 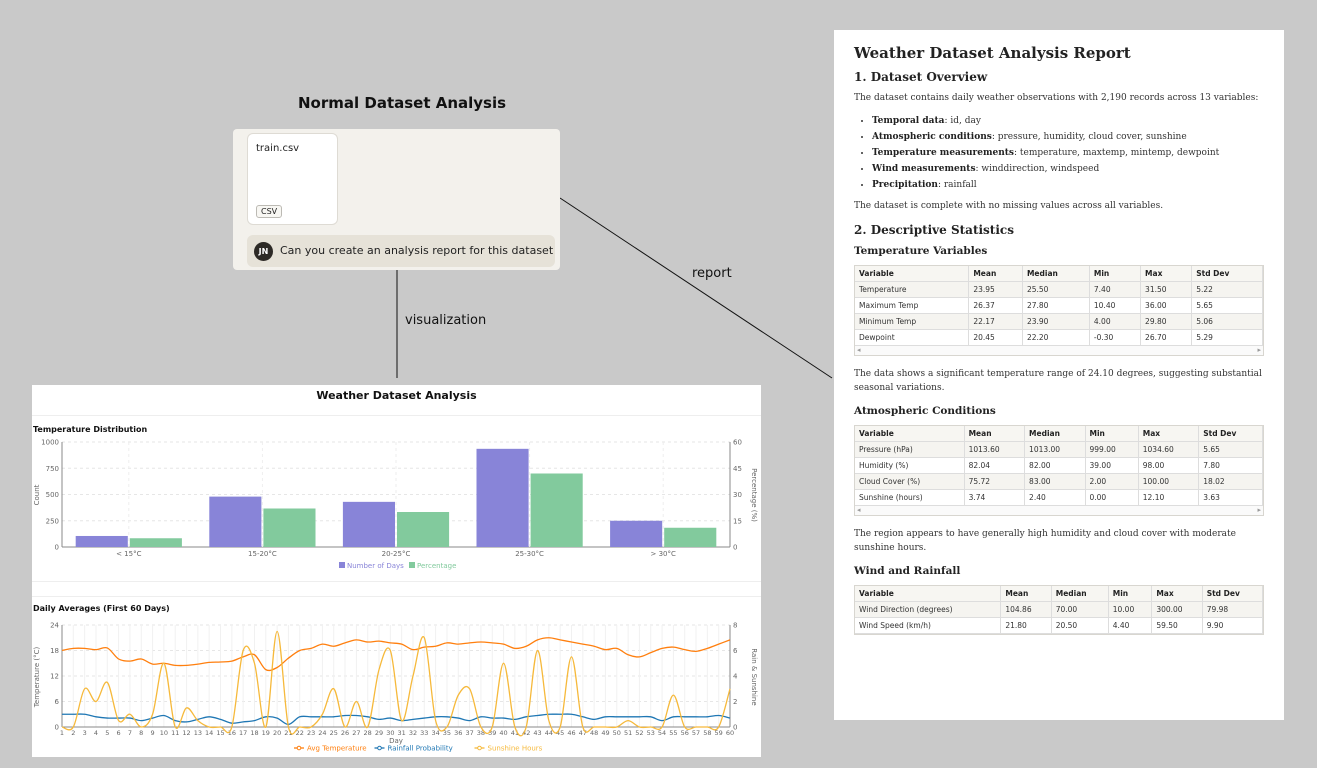 What do you see at coordinates (292, 179) in the screenshot?
I see `file-attachment-card: train.csv CSV` at bounding box center [292, 179].